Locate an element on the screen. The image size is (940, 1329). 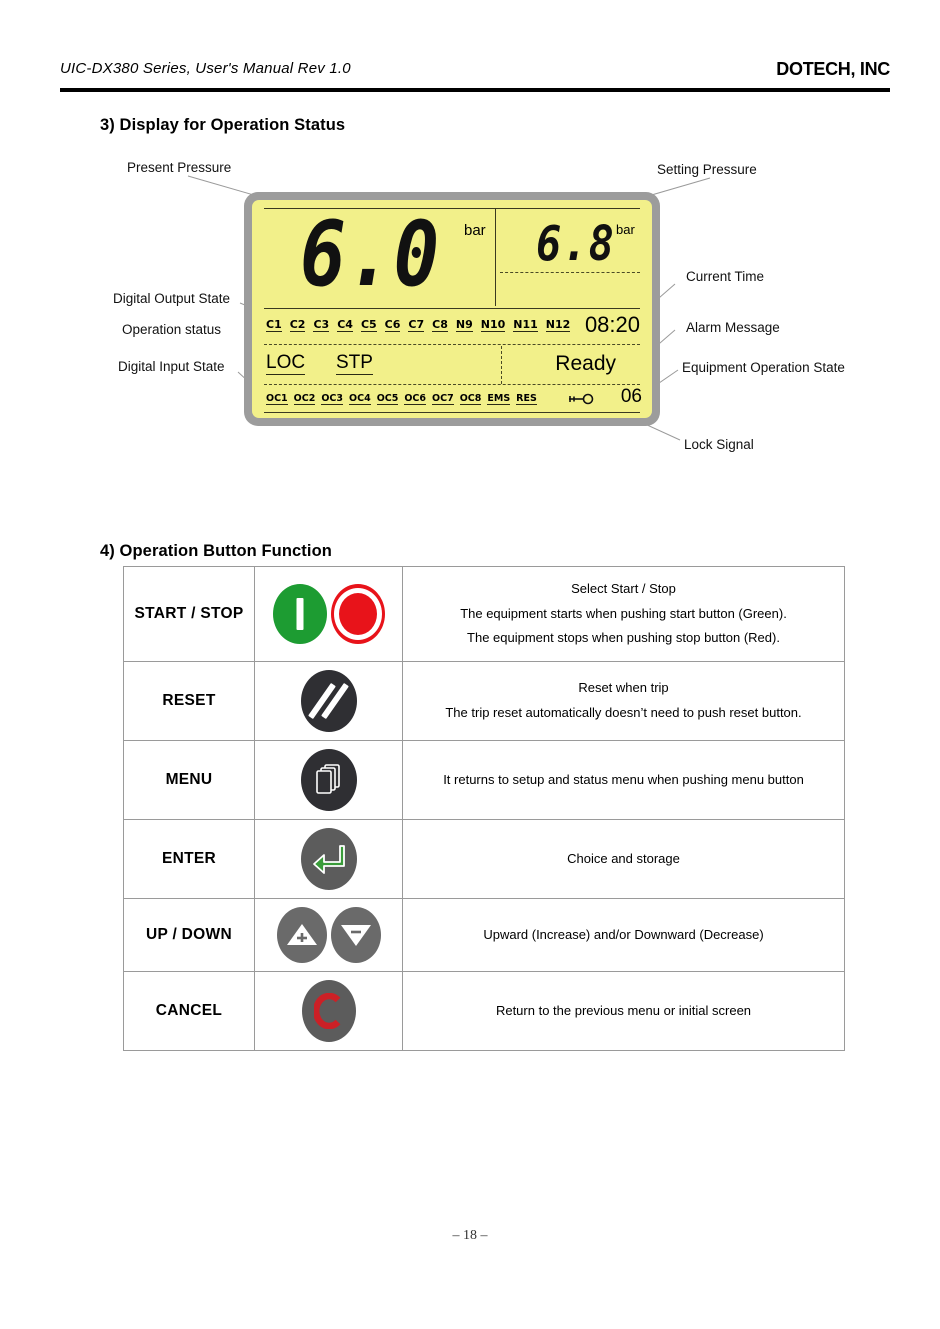
start-button-icon is located at coordinates (299, 614).